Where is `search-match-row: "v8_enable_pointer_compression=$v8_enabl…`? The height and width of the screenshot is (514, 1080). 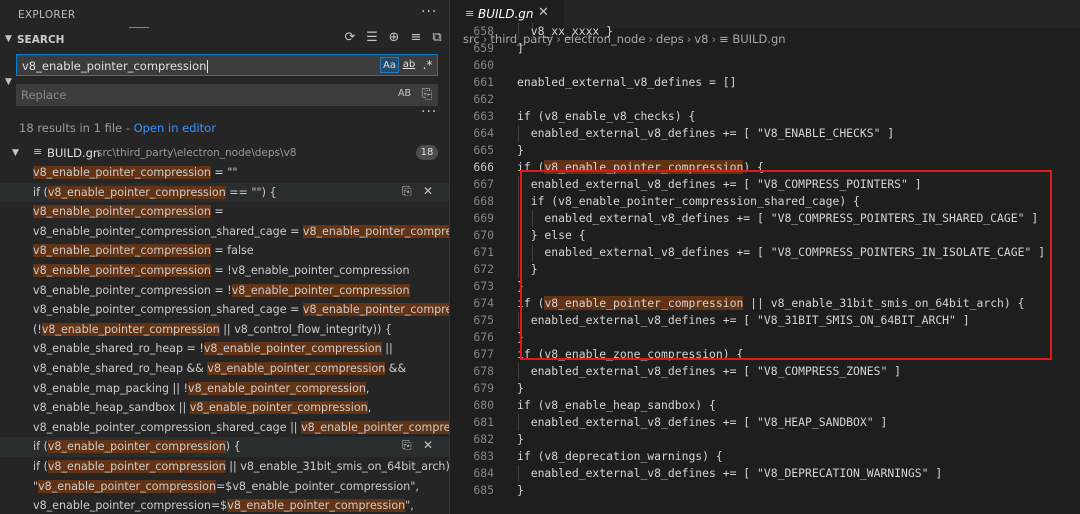
search-match-row: "v8_enable_pointer_compression=$v8_enabl… is located at coordinates (224, 487).